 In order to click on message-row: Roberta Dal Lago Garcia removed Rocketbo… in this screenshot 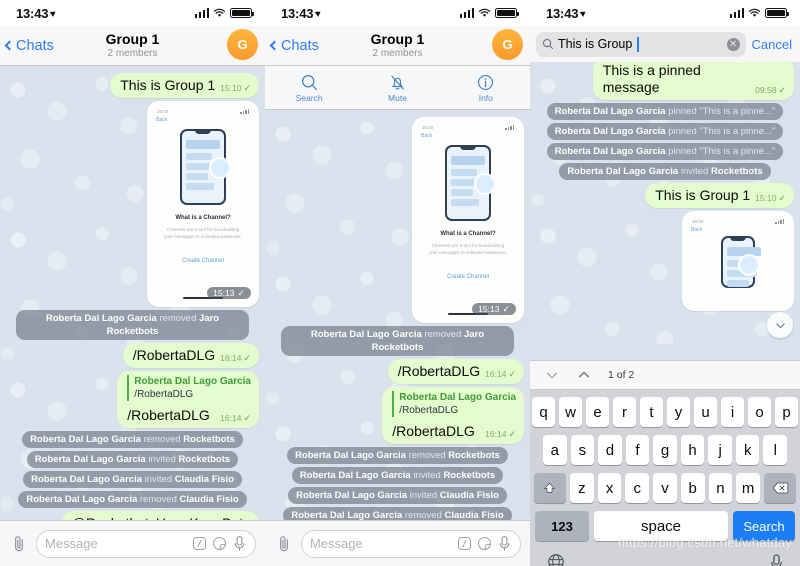, I will do `click(397, 455)`.